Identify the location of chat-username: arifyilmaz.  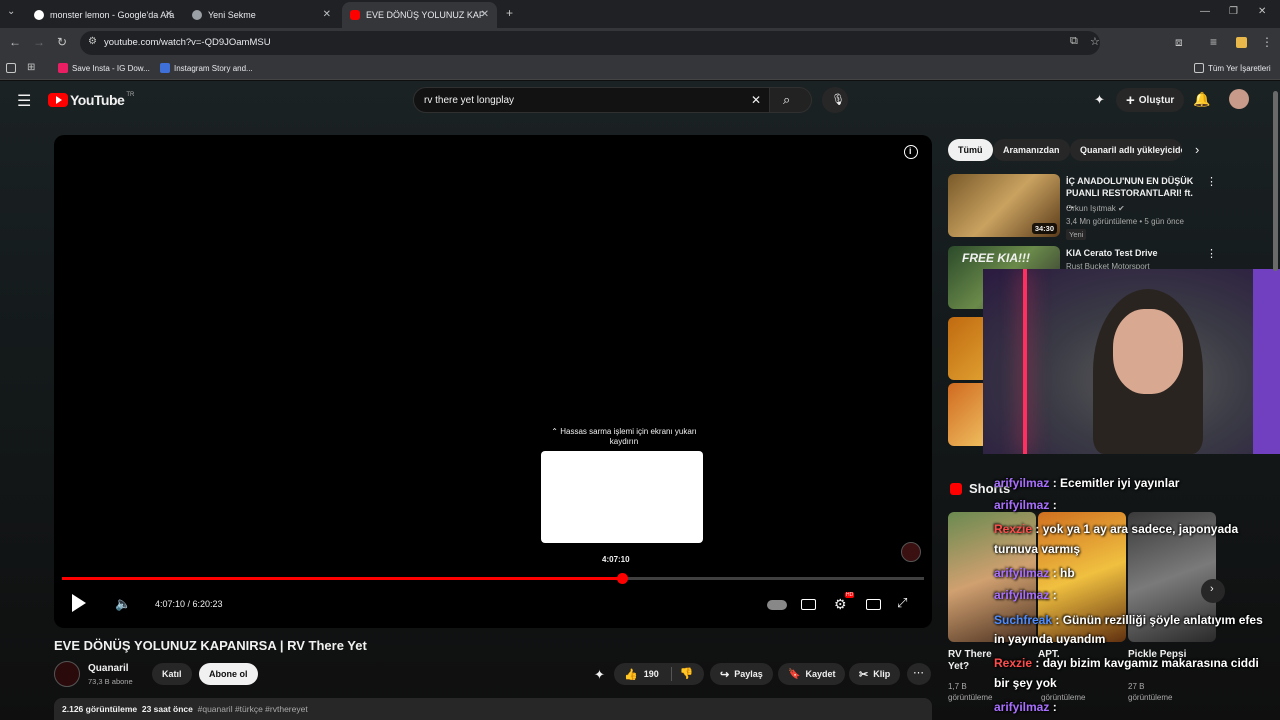
(1022, 707).